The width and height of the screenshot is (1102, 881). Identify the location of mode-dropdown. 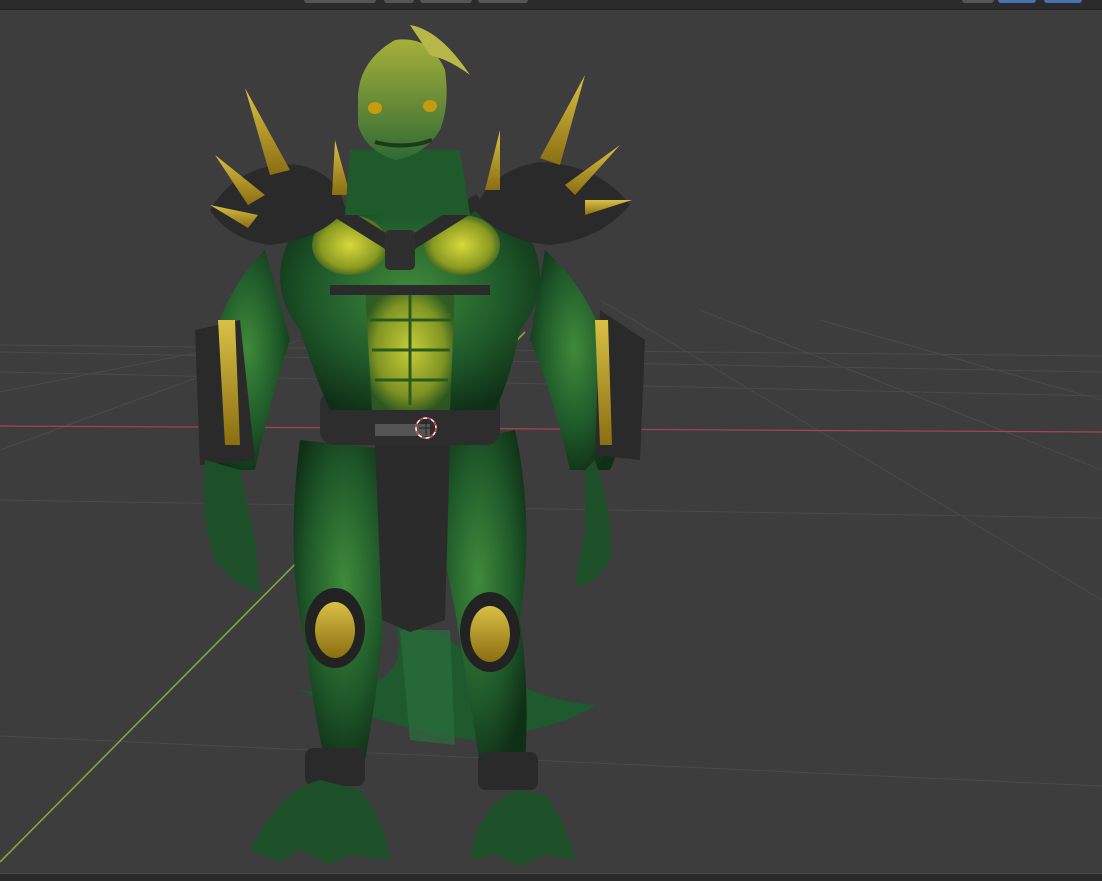
(340, 1).